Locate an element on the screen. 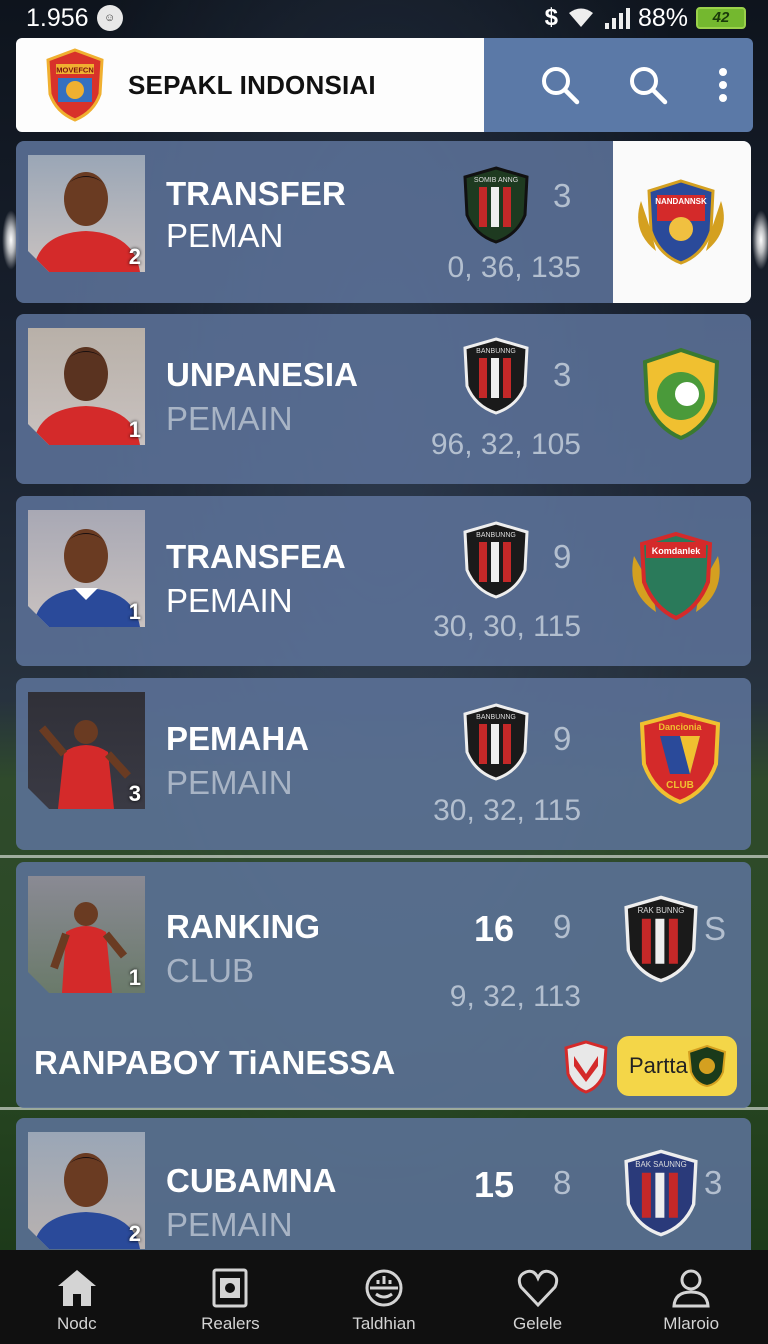 This screenshot has width=768, height=1344. profile-icon is located at coordinates (691, 1288).